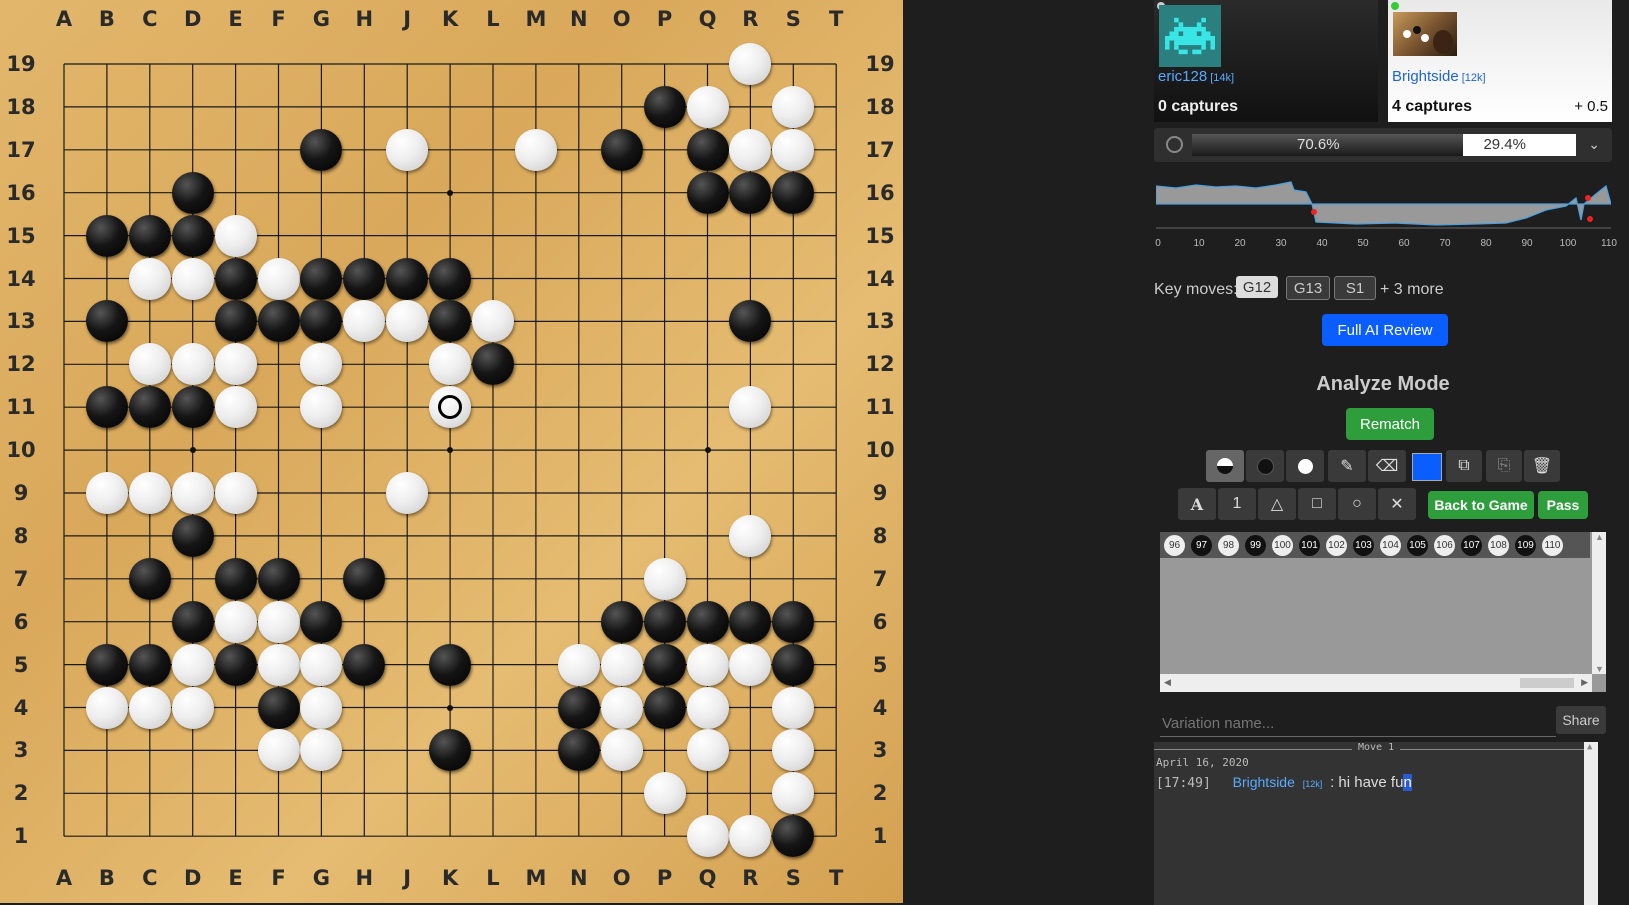 The height and width of the screenshot is (905, 1629). What do you see at coordinates (880, 578) in the screenshot?
I see `row-label: 7` at bounding box center [880, 578].